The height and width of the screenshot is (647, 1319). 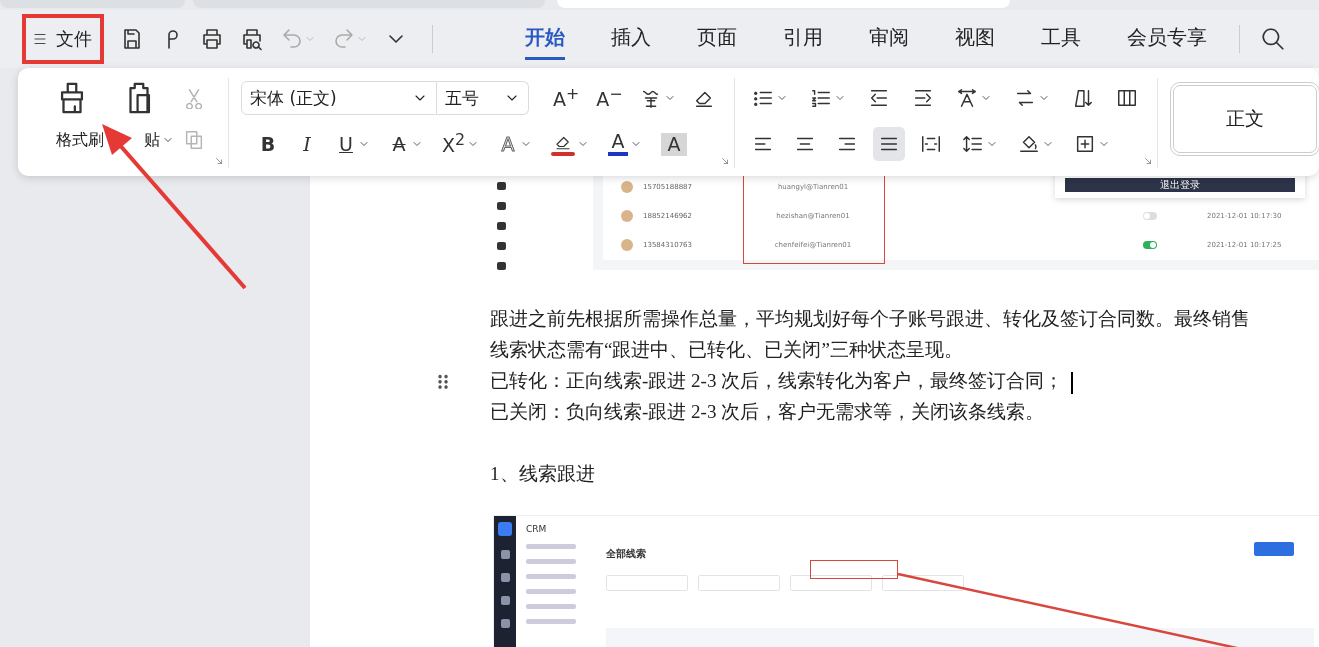 What do you see at coordinates (566, 98) in the screenshot?
I see `grow-button: A$^{+}$` at bounding box center [566, 98].